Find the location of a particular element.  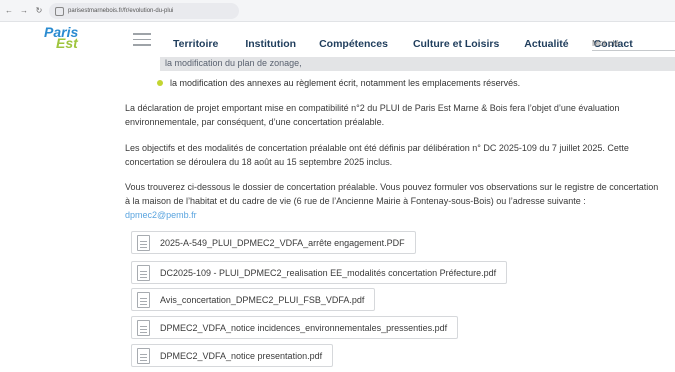

search-input is located at coordinates (632, 43).